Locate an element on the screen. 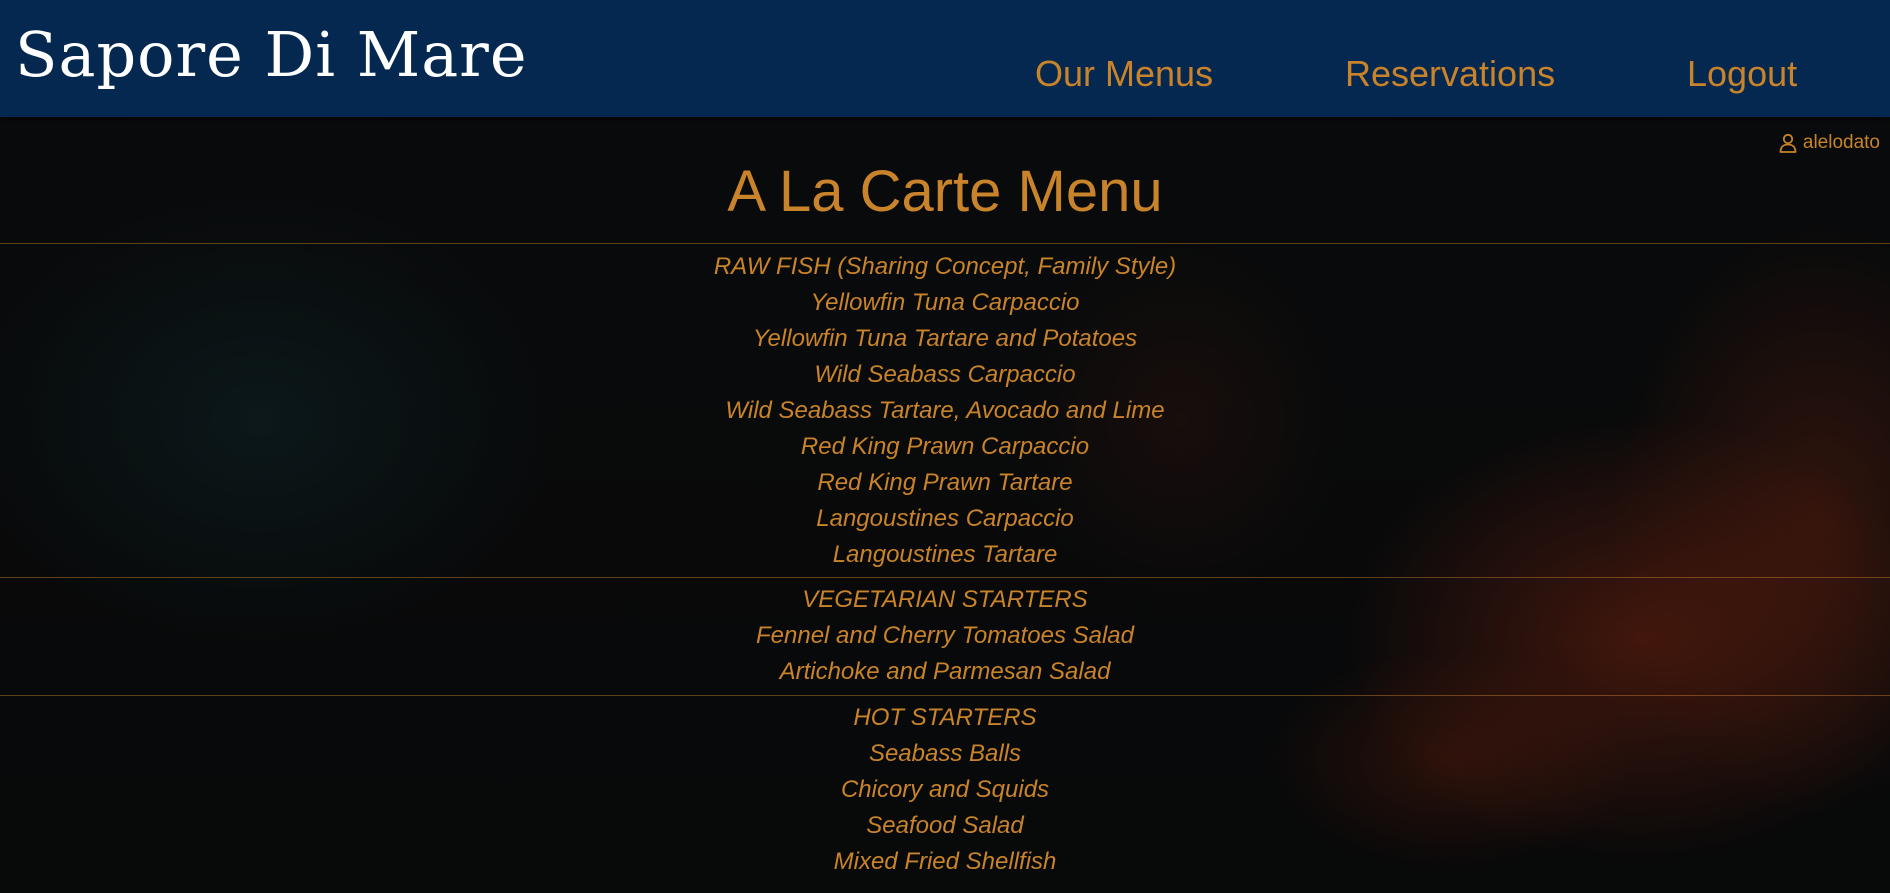 This screenshot has height=893, width=1890. menu-item: Wild Seabass Tartare, Avocado and Lime is located at coordinates (945, 410).